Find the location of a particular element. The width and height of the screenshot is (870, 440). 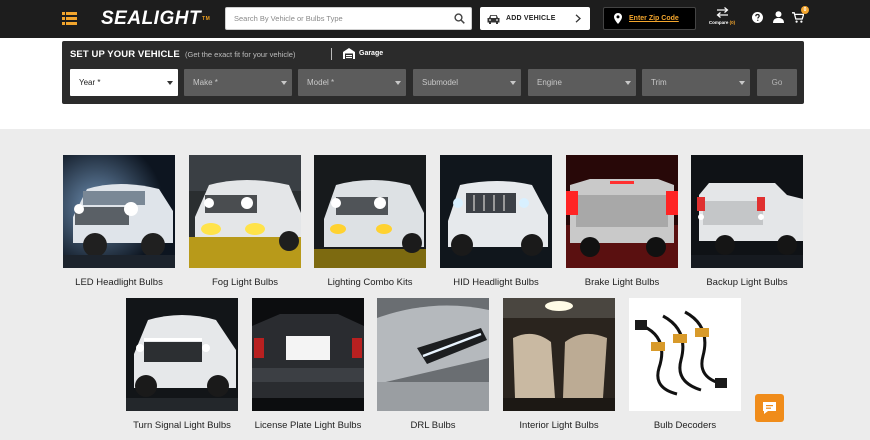

compare-button: Compare (0) is located at coordinates (722, 19).